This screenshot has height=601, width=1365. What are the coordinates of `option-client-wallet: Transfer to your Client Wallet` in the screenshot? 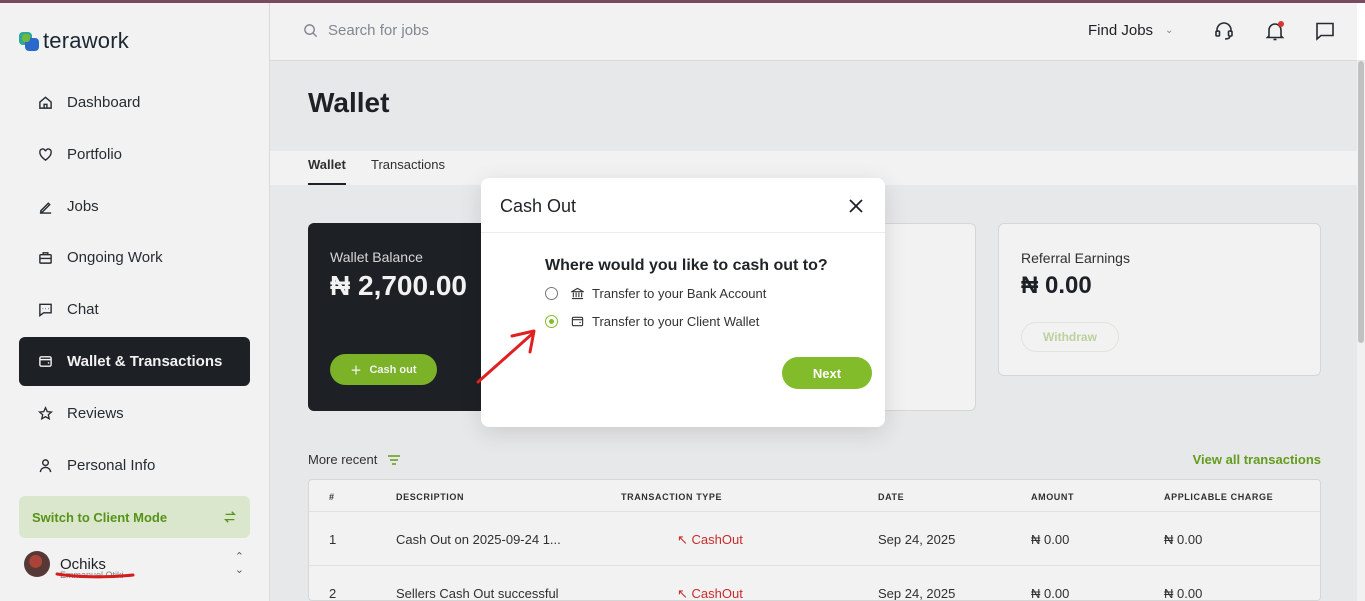 It's located at (652, 321).